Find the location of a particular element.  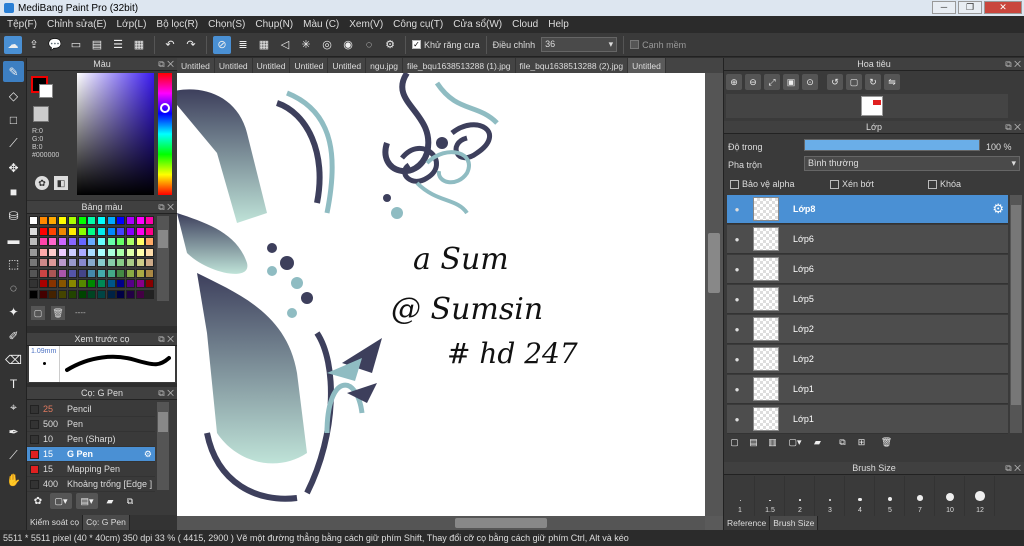

menu-tools: Công cụ(T) is located at coordinates (418, 24).